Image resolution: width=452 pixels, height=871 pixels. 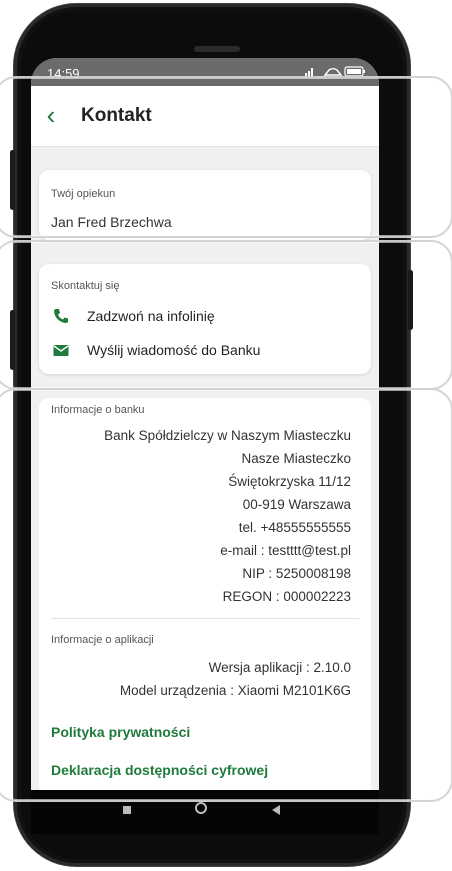 I want to click on recents-square-icon, so click(x=127, y=810).